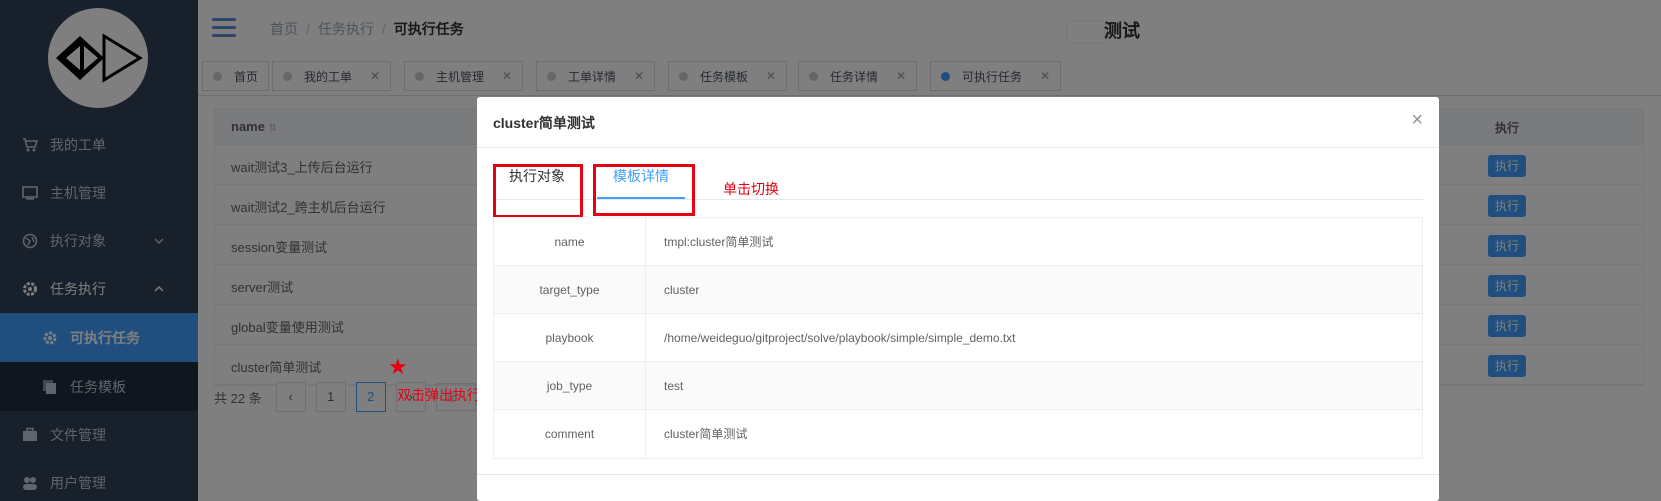 This screenshot has height=501, width=1661. I want to click on star-marker-icon: ★, so click(398, 366).